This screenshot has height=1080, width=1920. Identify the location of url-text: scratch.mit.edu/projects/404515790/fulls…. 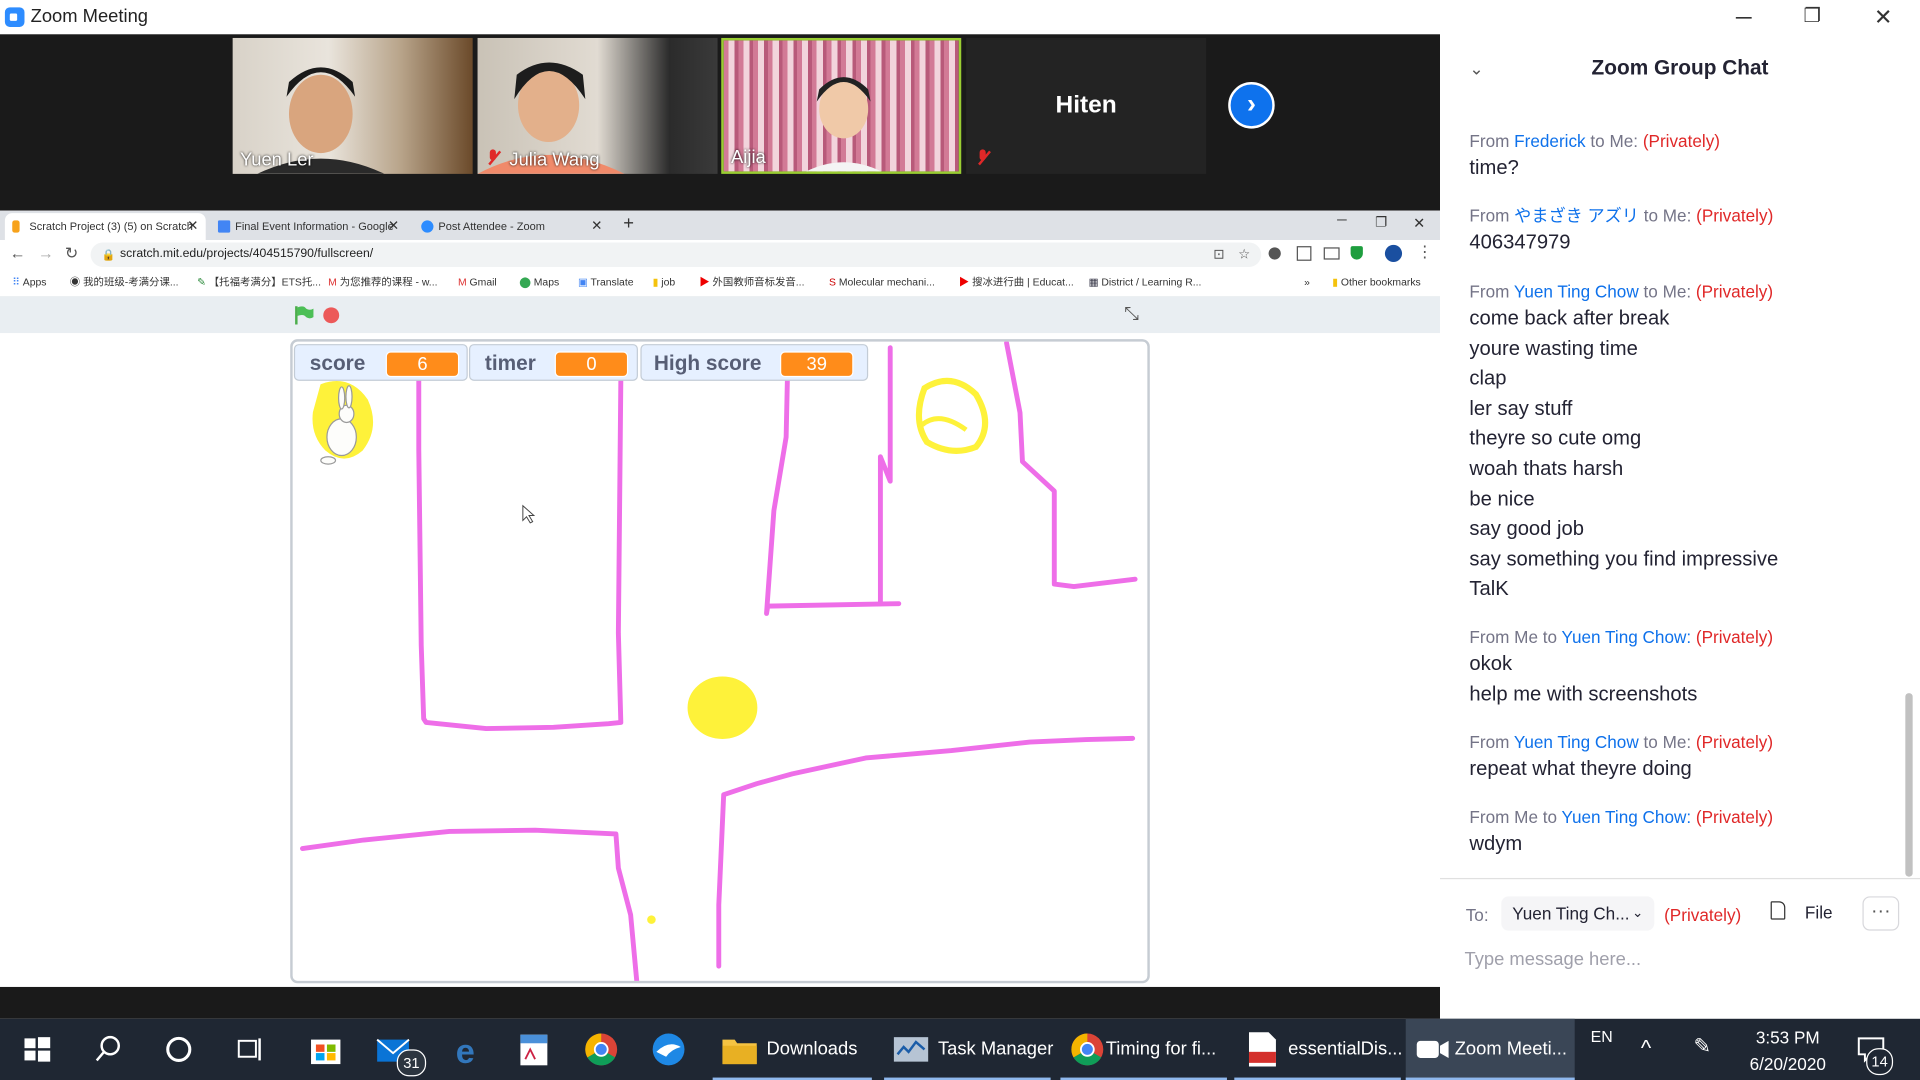
(247, 254).